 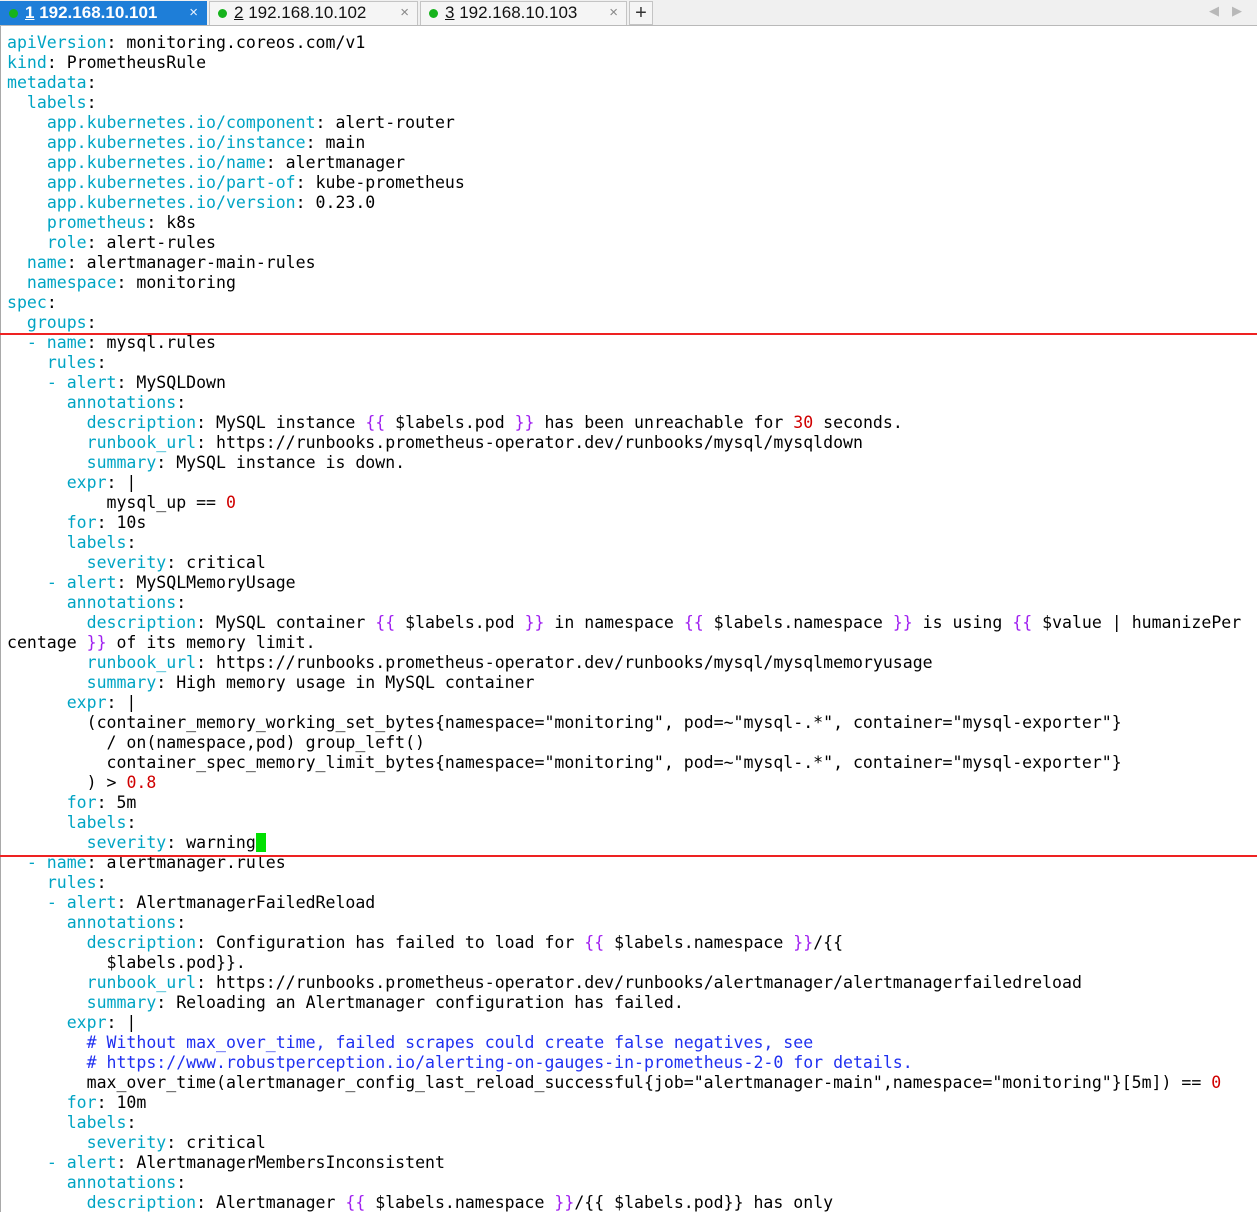 I want to click on code-token: 0, so click(x=1216, y=1082).